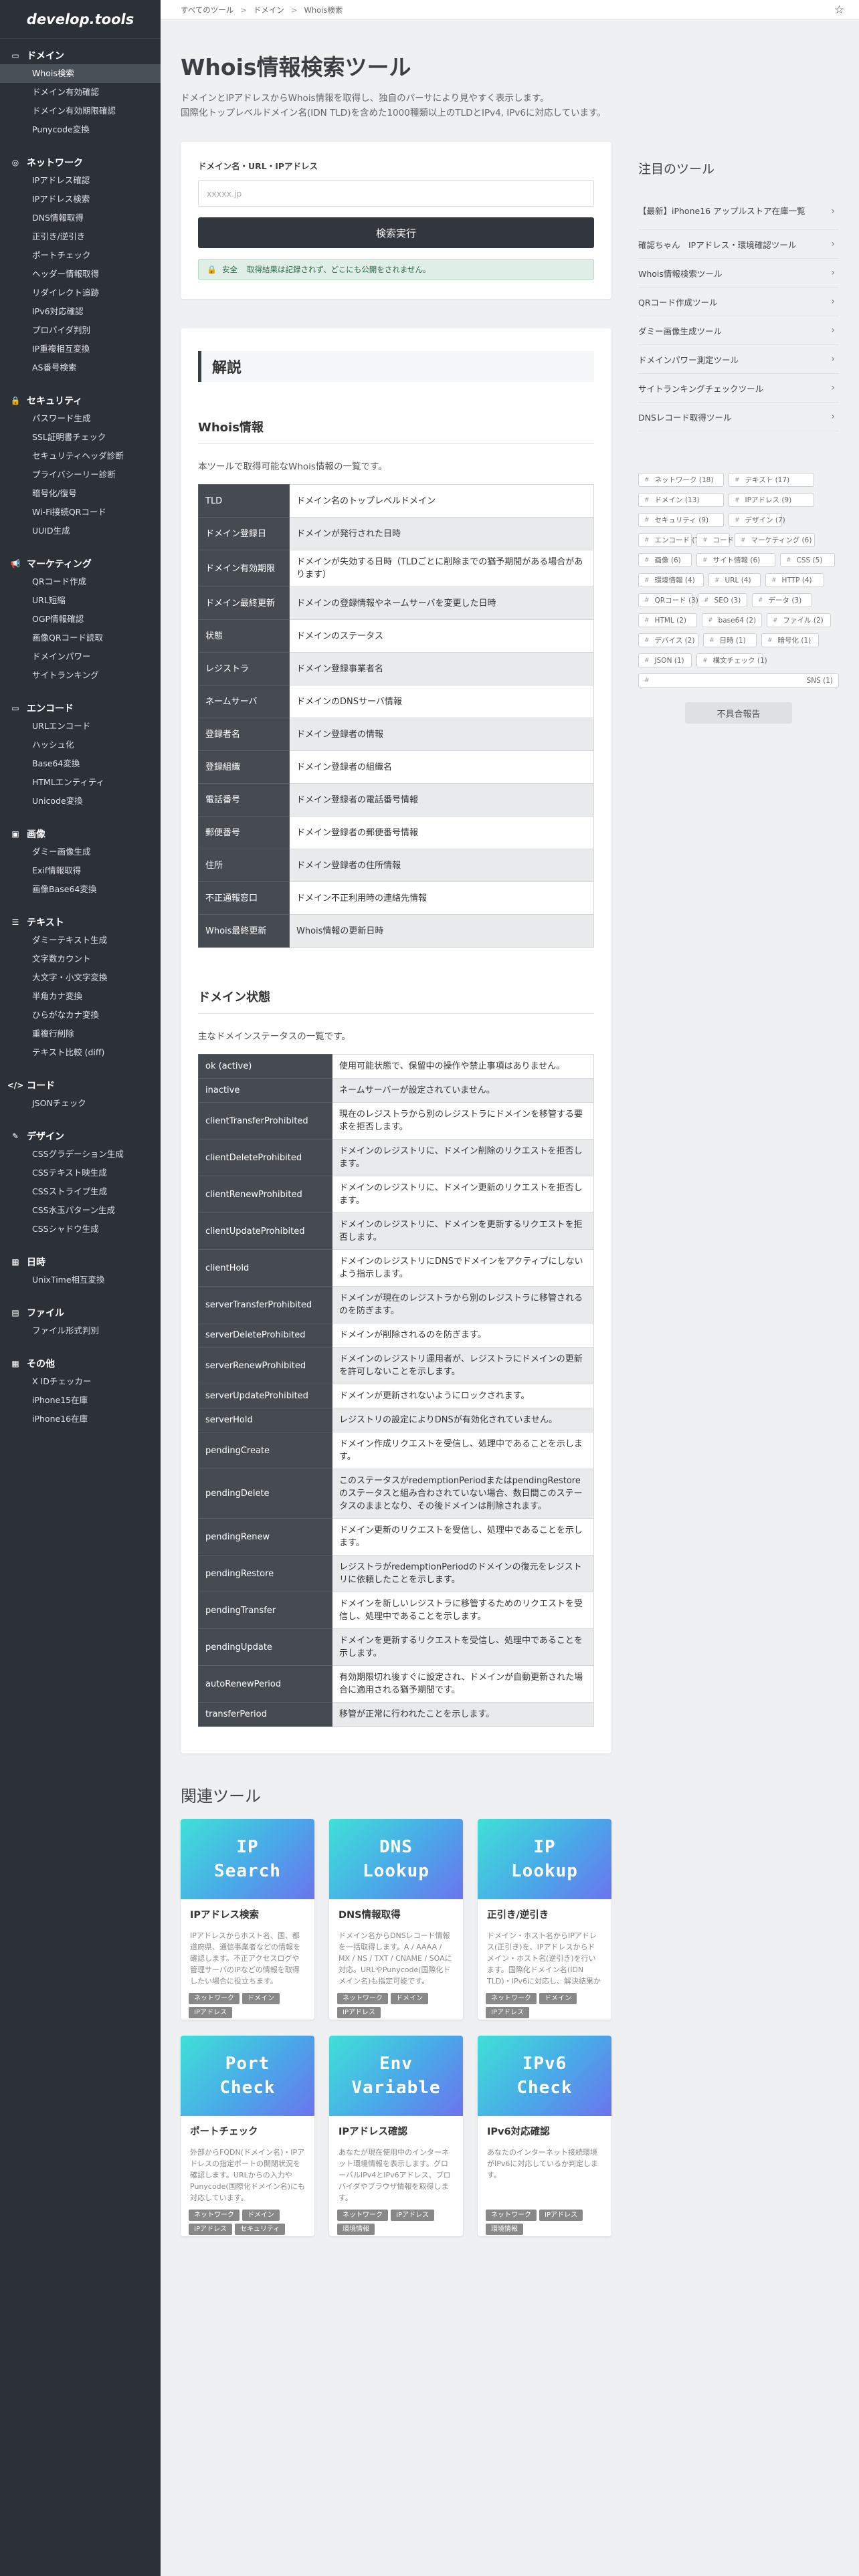 This screenshot has height=2576, width=859. I want to click on sidebar-item: Base64変換, so click(80, 763).